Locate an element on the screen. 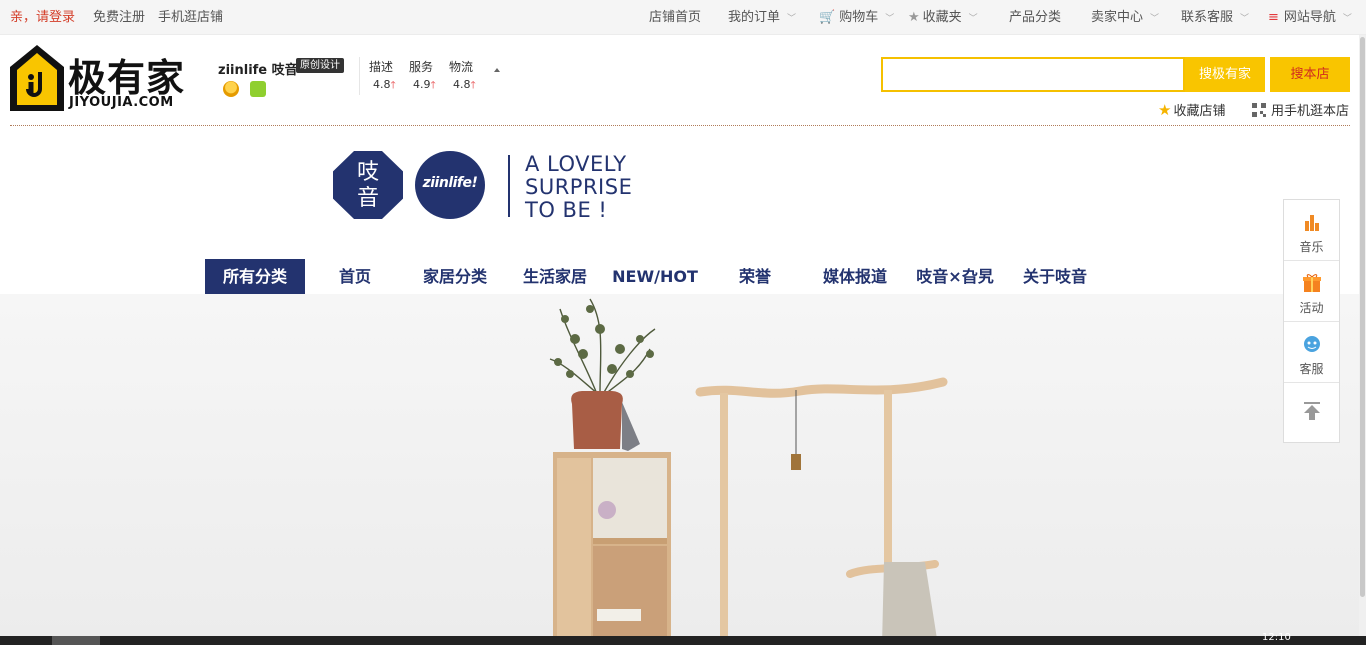  badge-en-text: ziinlife! is located at coordinates (450, 183).